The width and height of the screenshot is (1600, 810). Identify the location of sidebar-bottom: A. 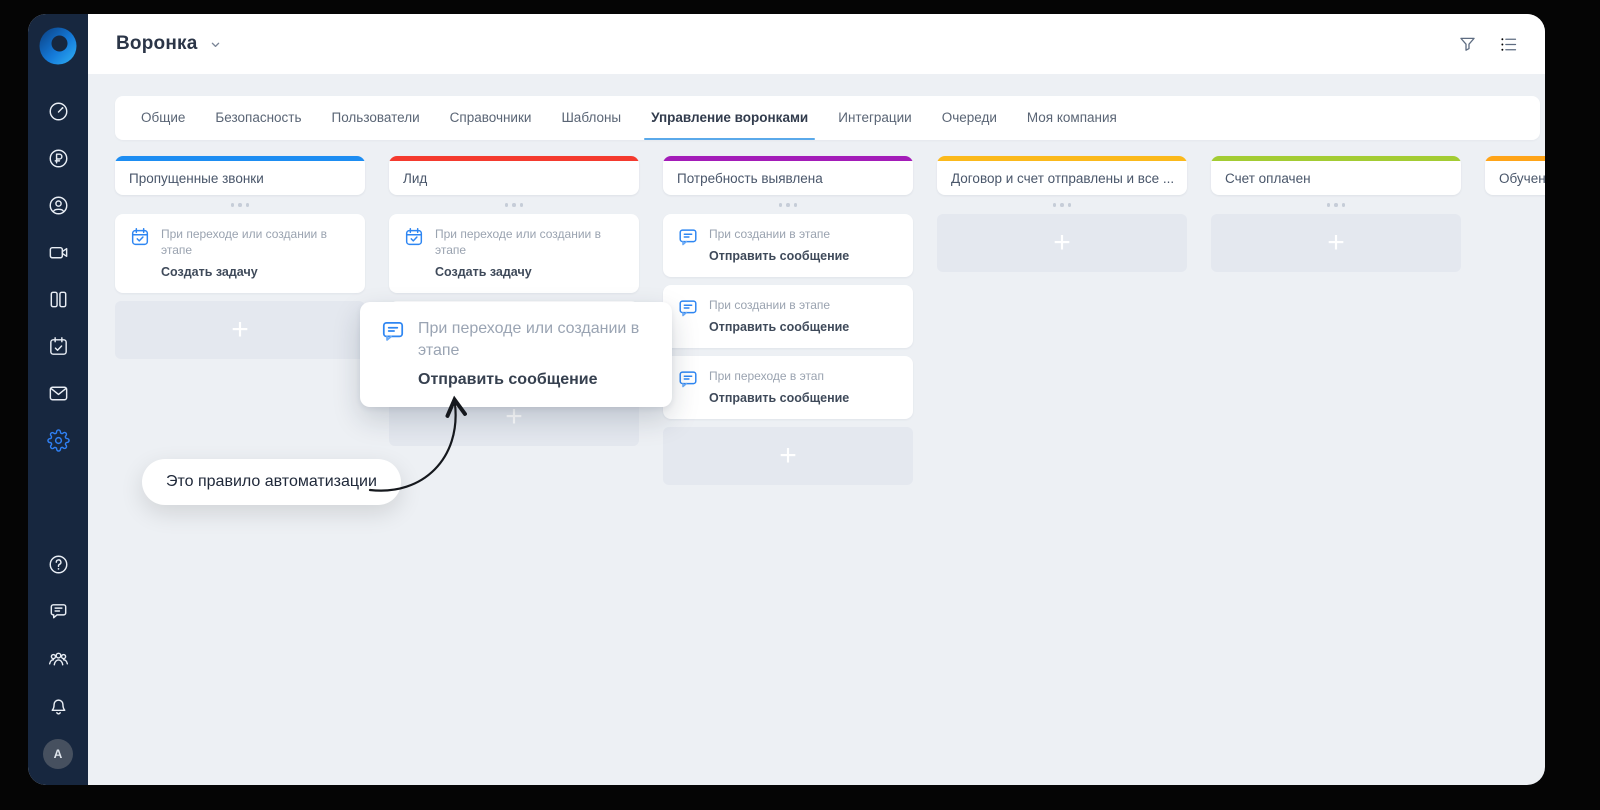
(58, 655).